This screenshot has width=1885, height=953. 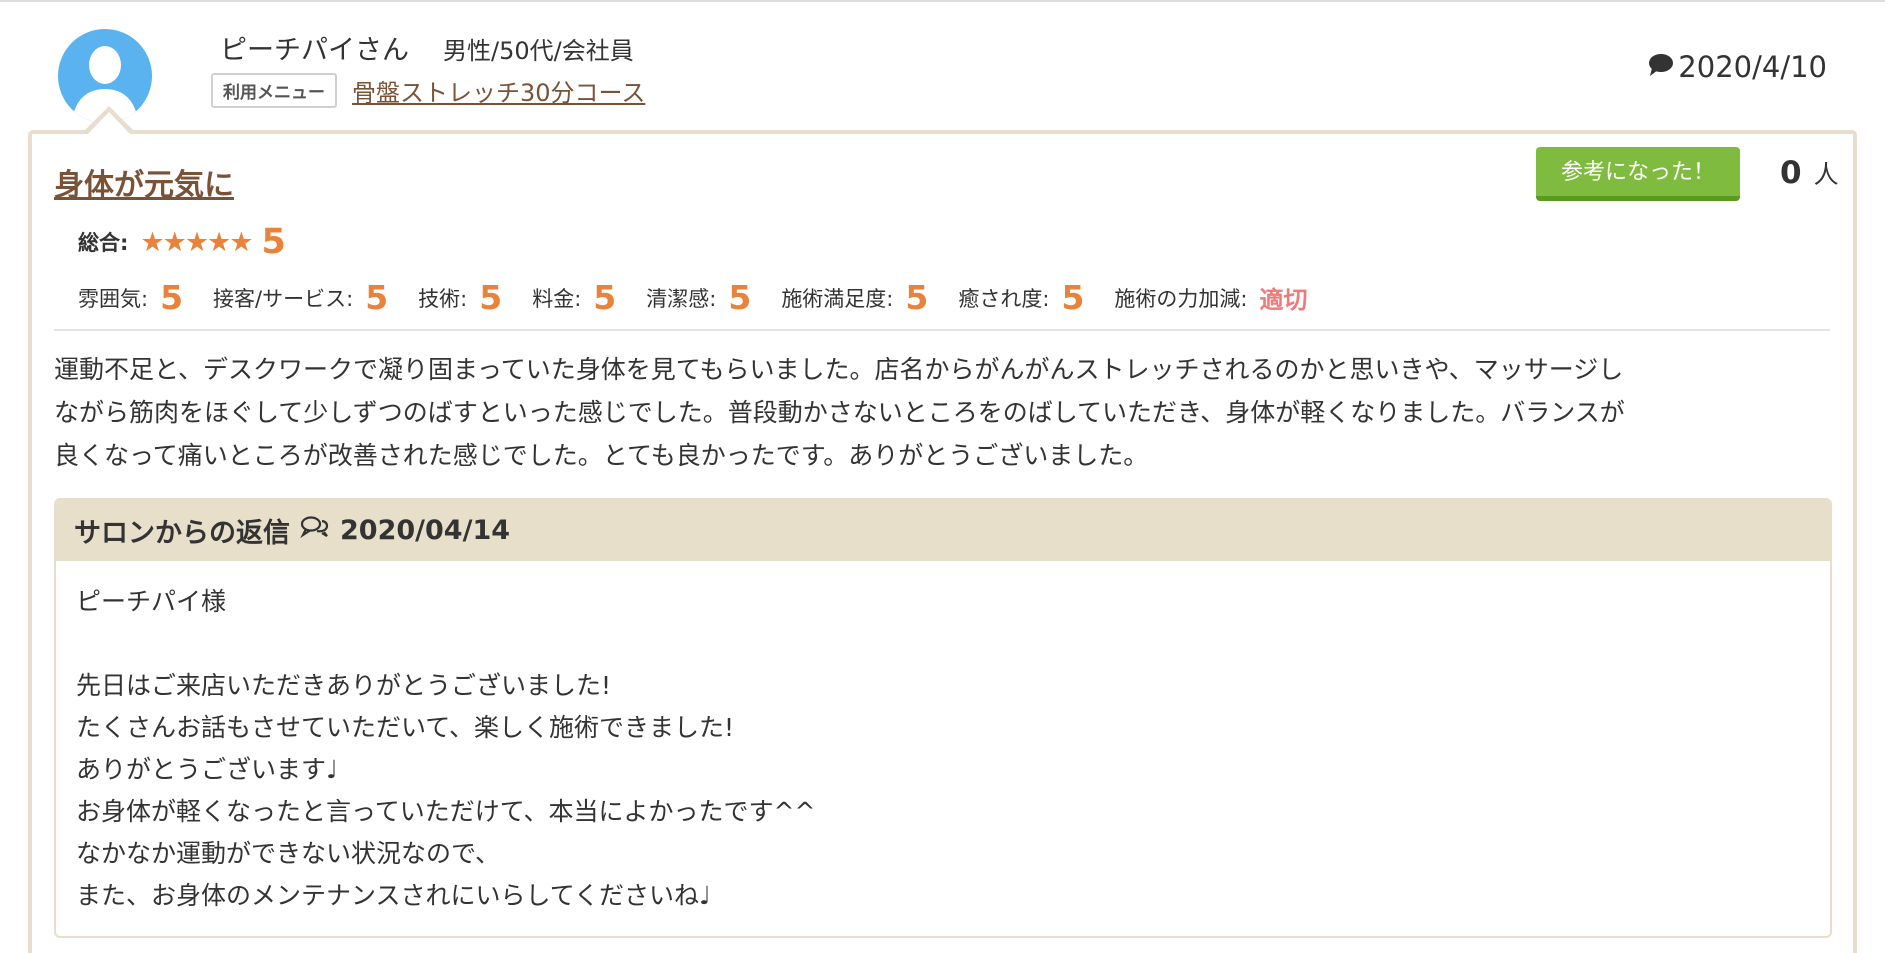 What do you see at coordinates (597, 51) in the screenshot?
I see `reviewer-occupation: 会社員` at bounding box center [597, 51].